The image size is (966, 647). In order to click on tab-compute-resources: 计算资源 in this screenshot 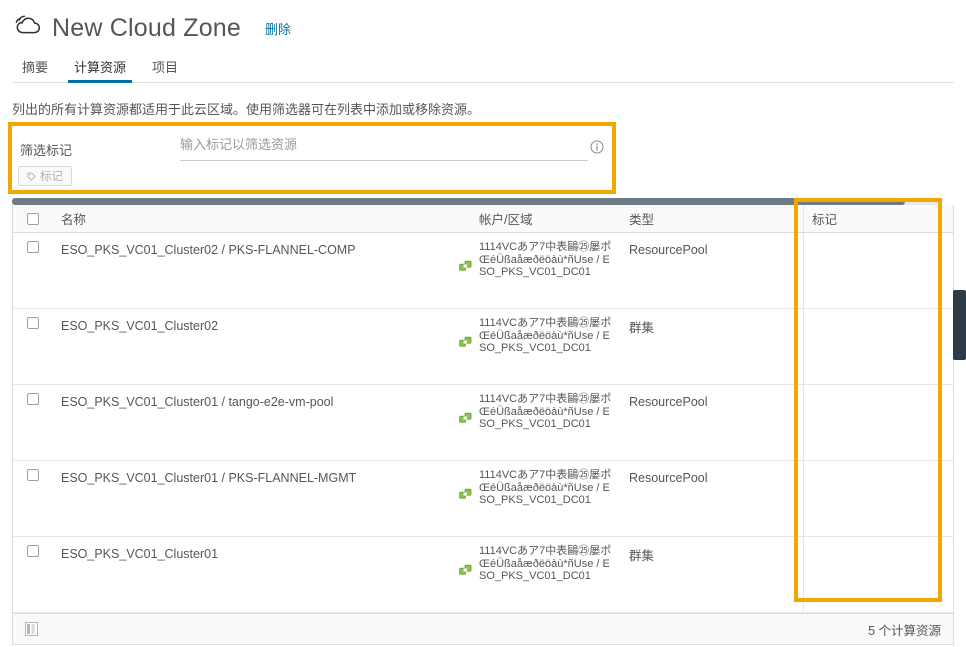, I will do `click(100, 70)`.